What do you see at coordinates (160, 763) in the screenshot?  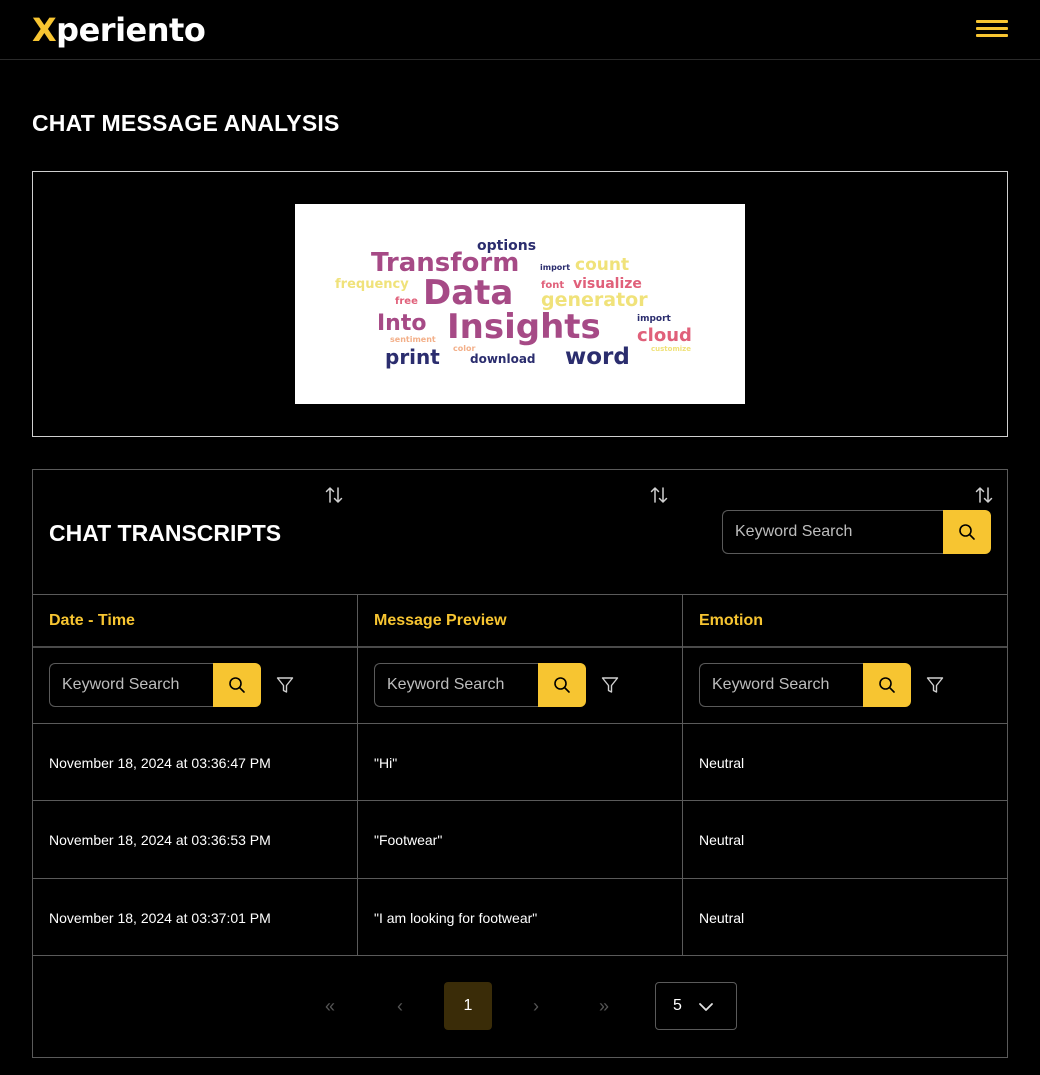 I see `cell-datetime: November 18, 2024 at 03:36:47 PM` at bounding box center [160, 763].